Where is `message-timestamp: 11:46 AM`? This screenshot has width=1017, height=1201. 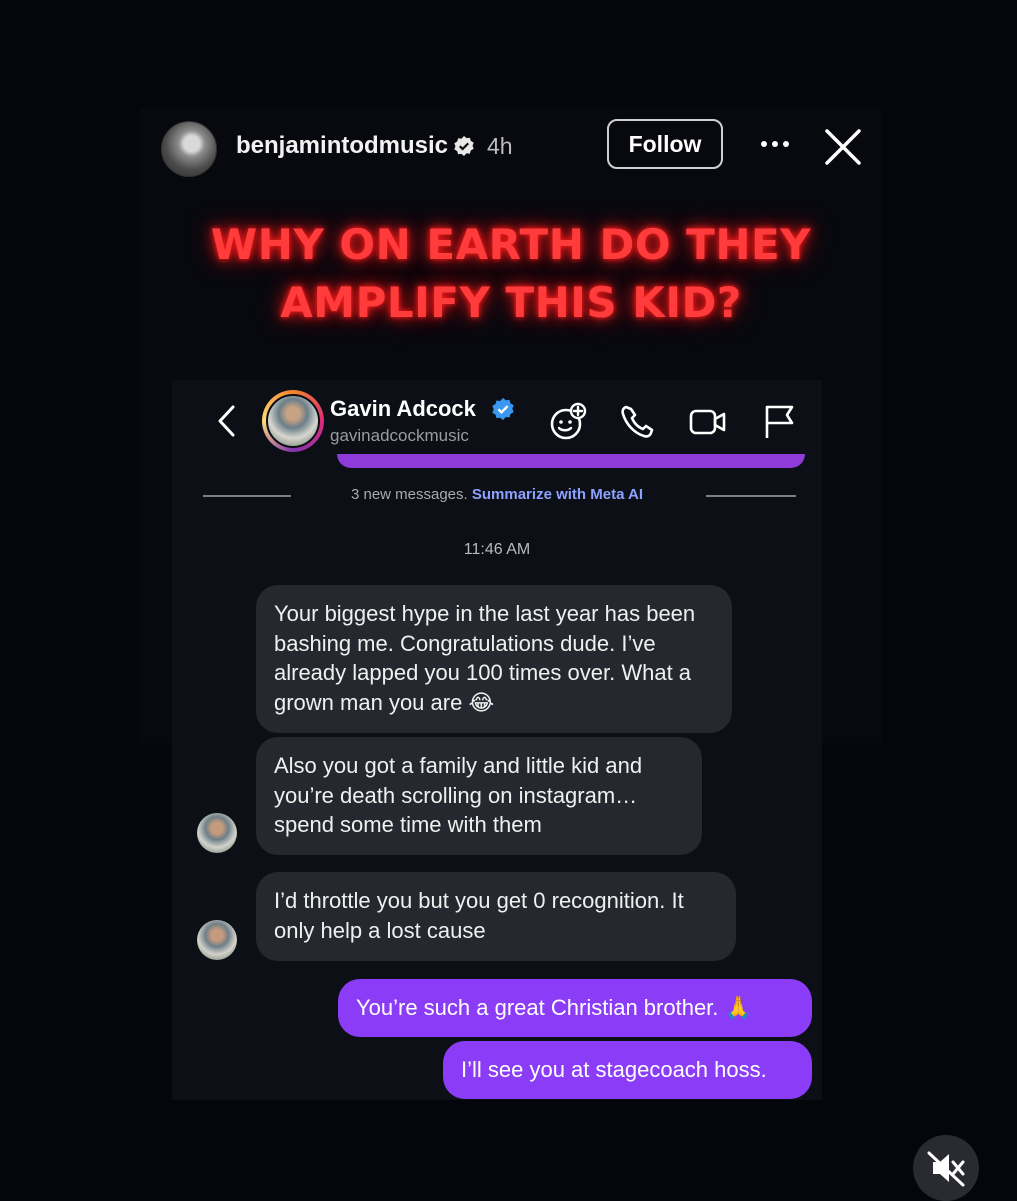
message-timestamp: 11:46 AM is located at coordinates (497, 549).